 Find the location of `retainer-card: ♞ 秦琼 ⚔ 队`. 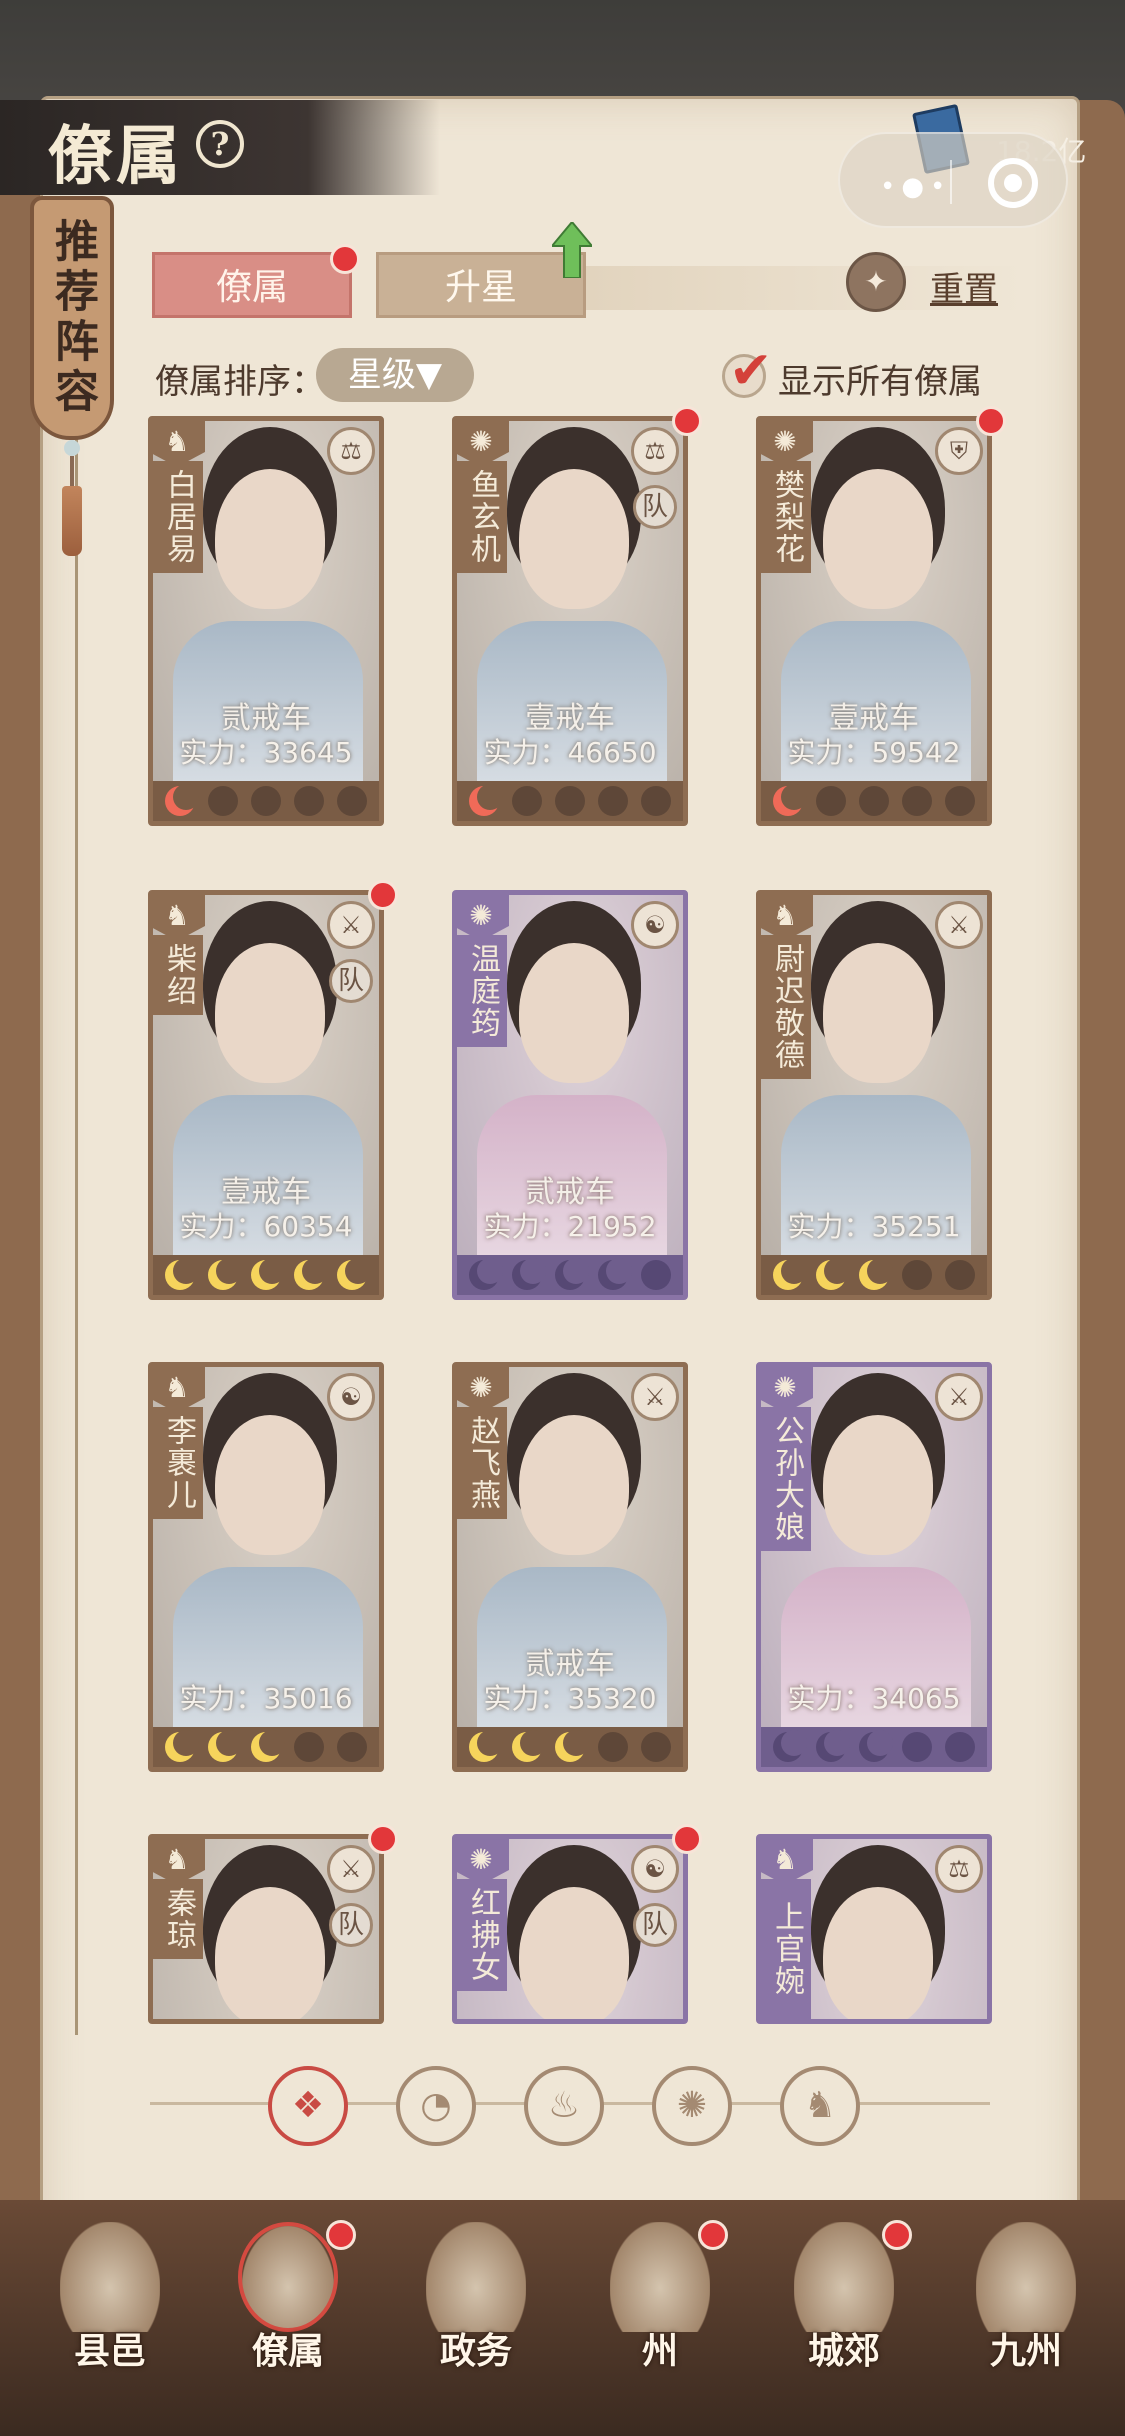

retainer-card: ♞ 秦琼 ⚔ 队 is located at coordinates (266, 1929).